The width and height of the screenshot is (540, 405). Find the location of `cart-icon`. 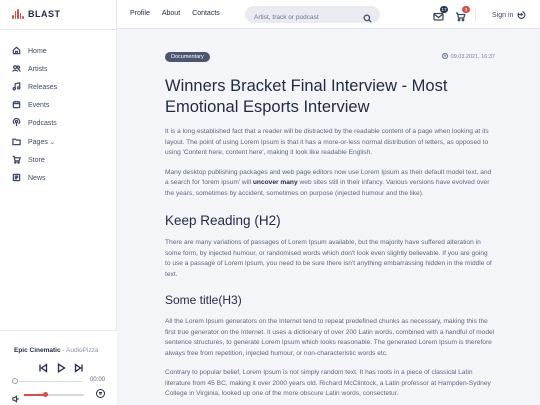

cart-icon is located at coordinates (16, 160).